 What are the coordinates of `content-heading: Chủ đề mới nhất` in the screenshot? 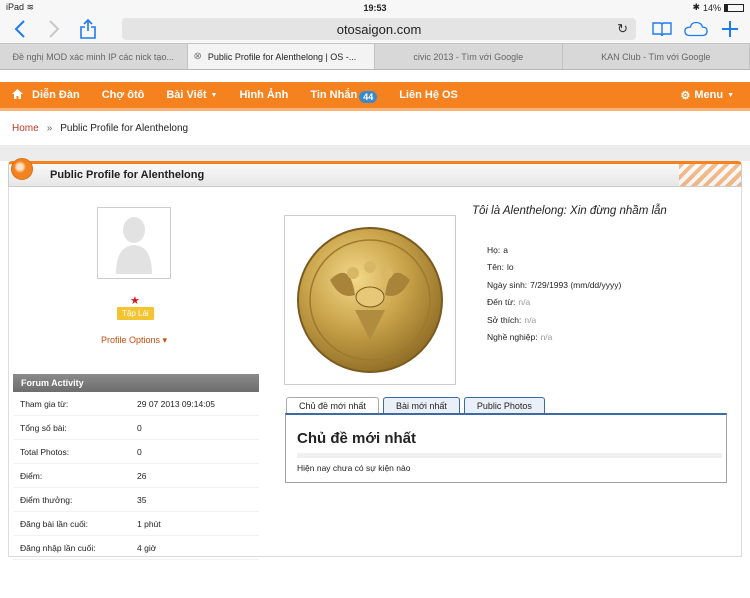 It's located at (511, 438).